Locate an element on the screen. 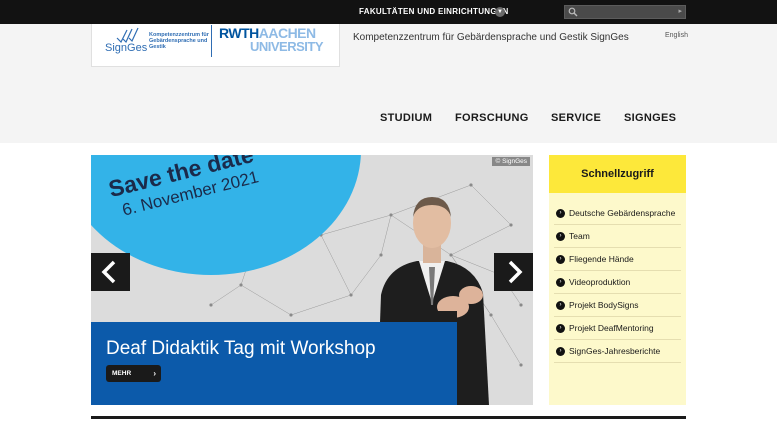 The width and height of the screenshot is (777, 423). university-text: UNIVERSITY is located at coordinates (287, 46).